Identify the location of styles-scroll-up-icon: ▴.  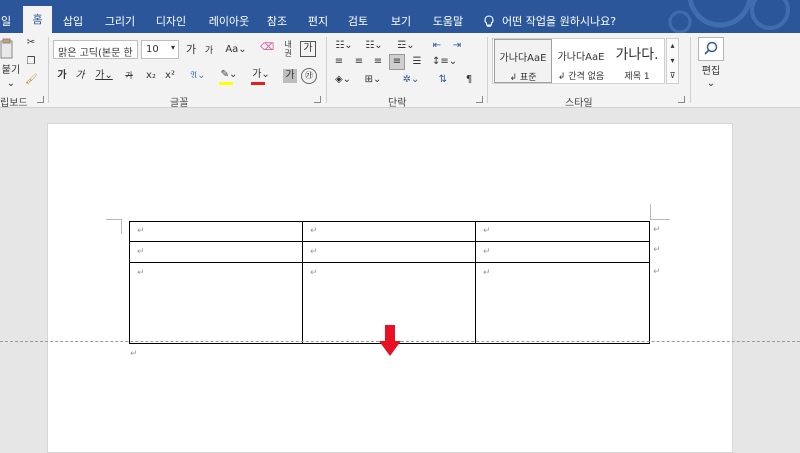
(672, 46).